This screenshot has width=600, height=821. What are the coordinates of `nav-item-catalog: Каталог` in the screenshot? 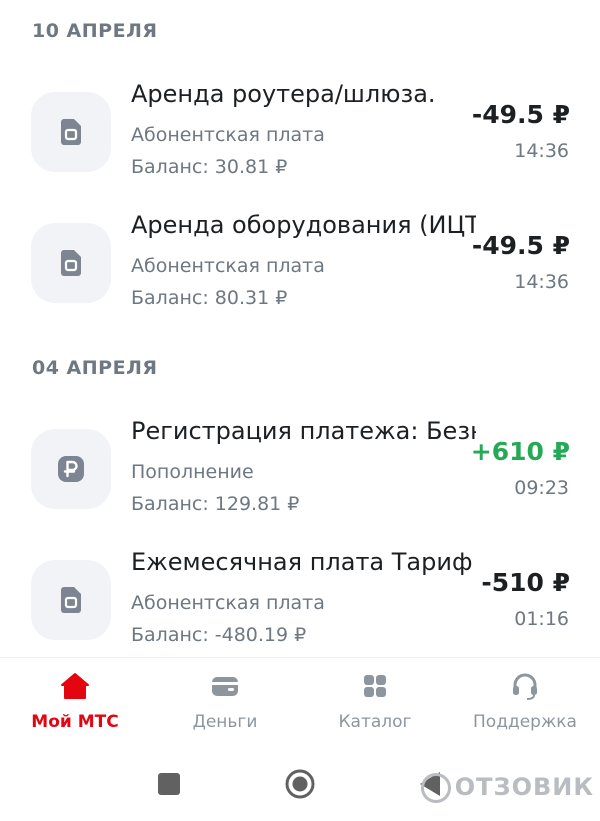 It's located at (375, 703).